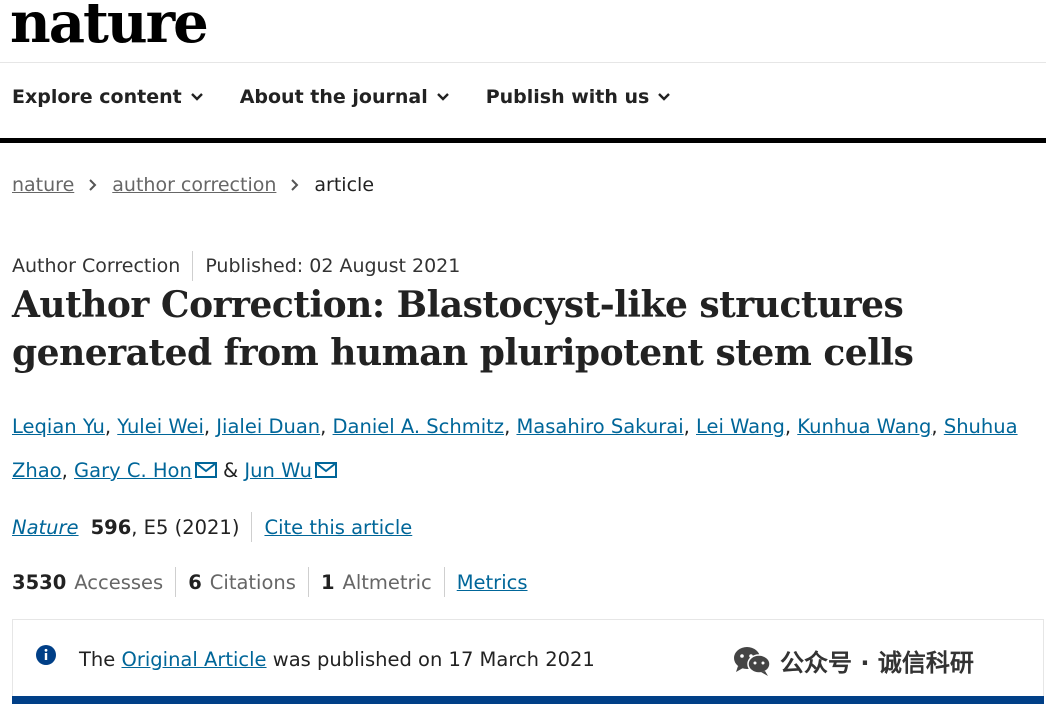 Image resolution: width=1046 pixels, height=704 pixels. I want to click on author-link: Yulei Wei, so click(160, 426).